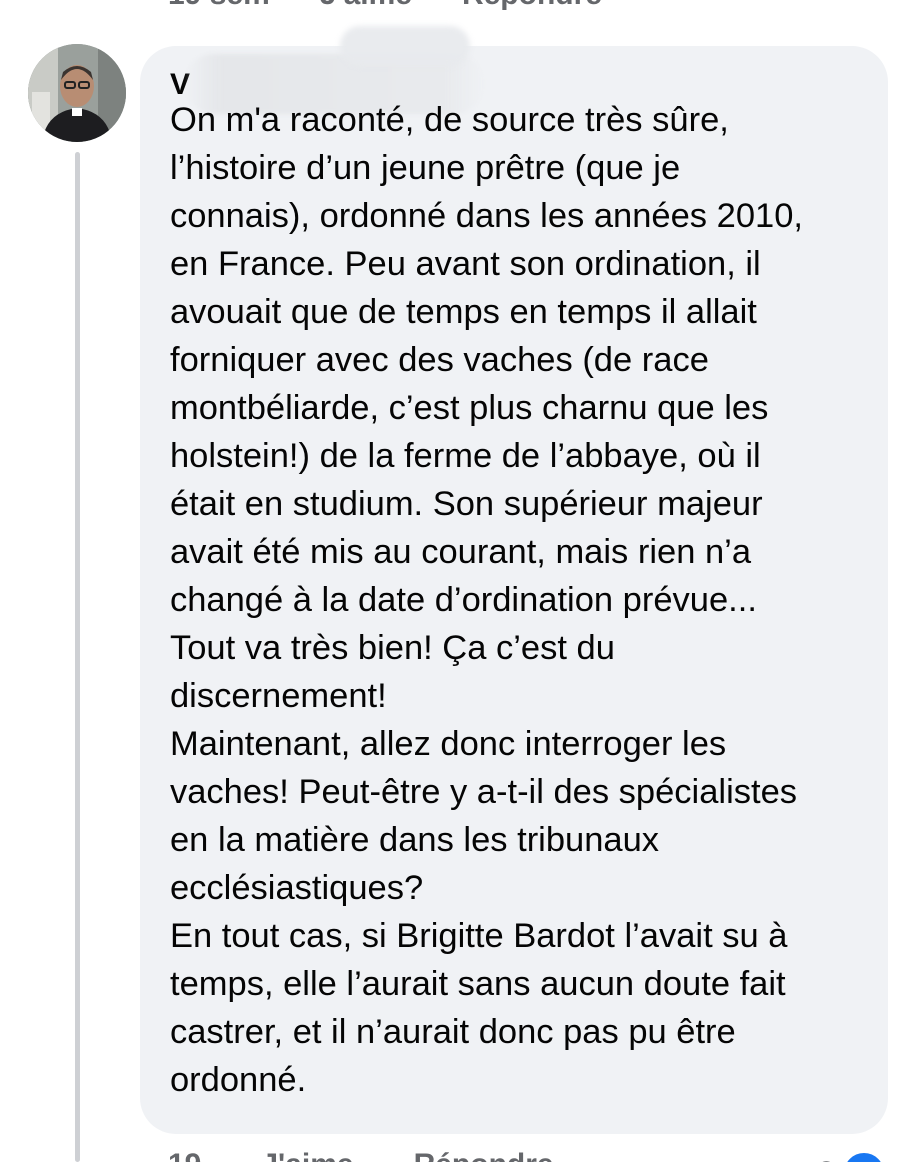 This screenshot has width=918, height=1162. What do you see at coordinates (77, 657) in the screenshot?
I see `thread-line` at bounding box center [77, 657].